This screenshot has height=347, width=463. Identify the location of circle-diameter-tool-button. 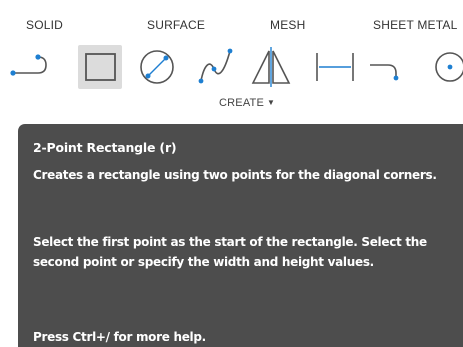
(157, 67).